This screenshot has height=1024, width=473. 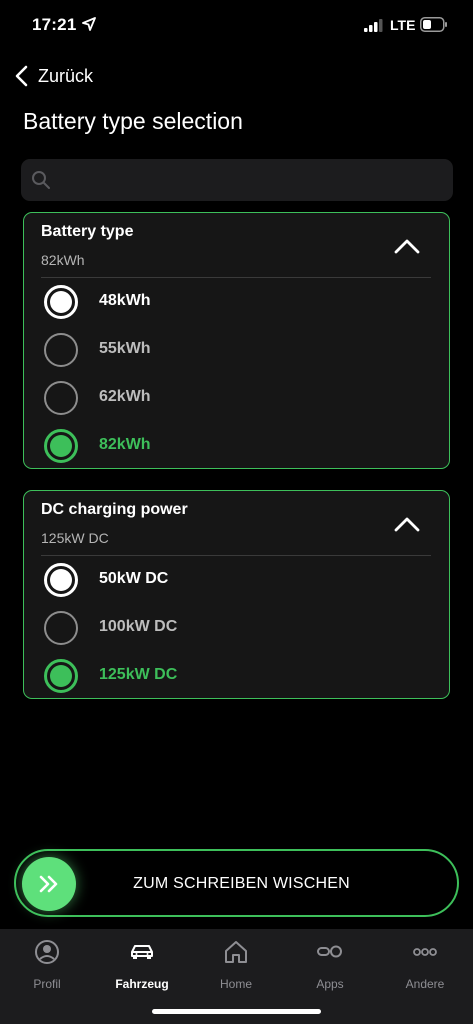 What do you see at coordinates (142, 952) in the screenshot?
I see `car-icon` at bounding box center [142, 952].